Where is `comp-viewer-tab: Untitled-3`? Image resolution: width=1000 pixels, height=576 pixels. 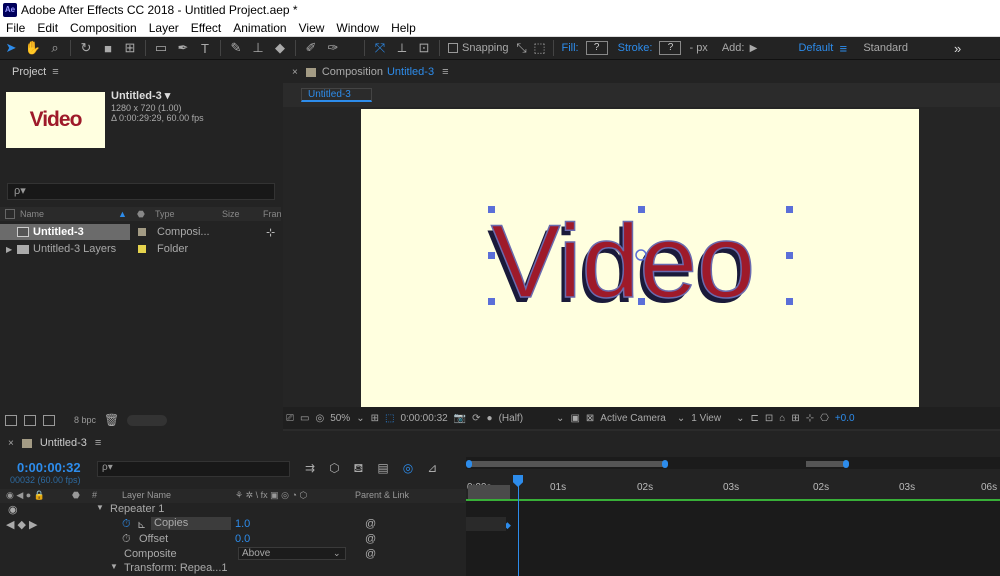 comp-viewer-tab: Untitled-3 is located at coordinates (336, 95).